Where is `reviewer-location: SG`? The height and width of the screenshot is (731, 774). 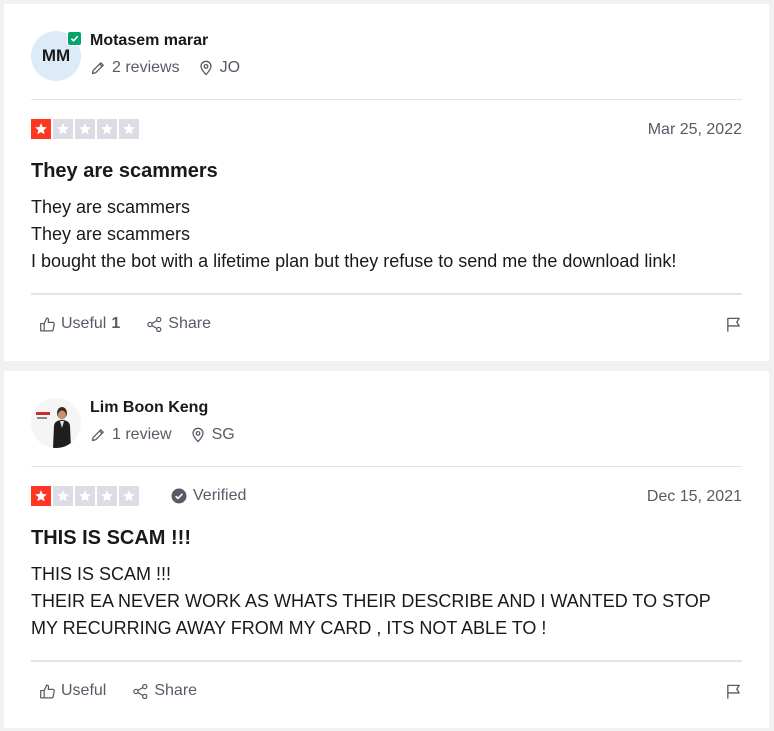
reviewer-location: SG is located at coordinates (212, 435).